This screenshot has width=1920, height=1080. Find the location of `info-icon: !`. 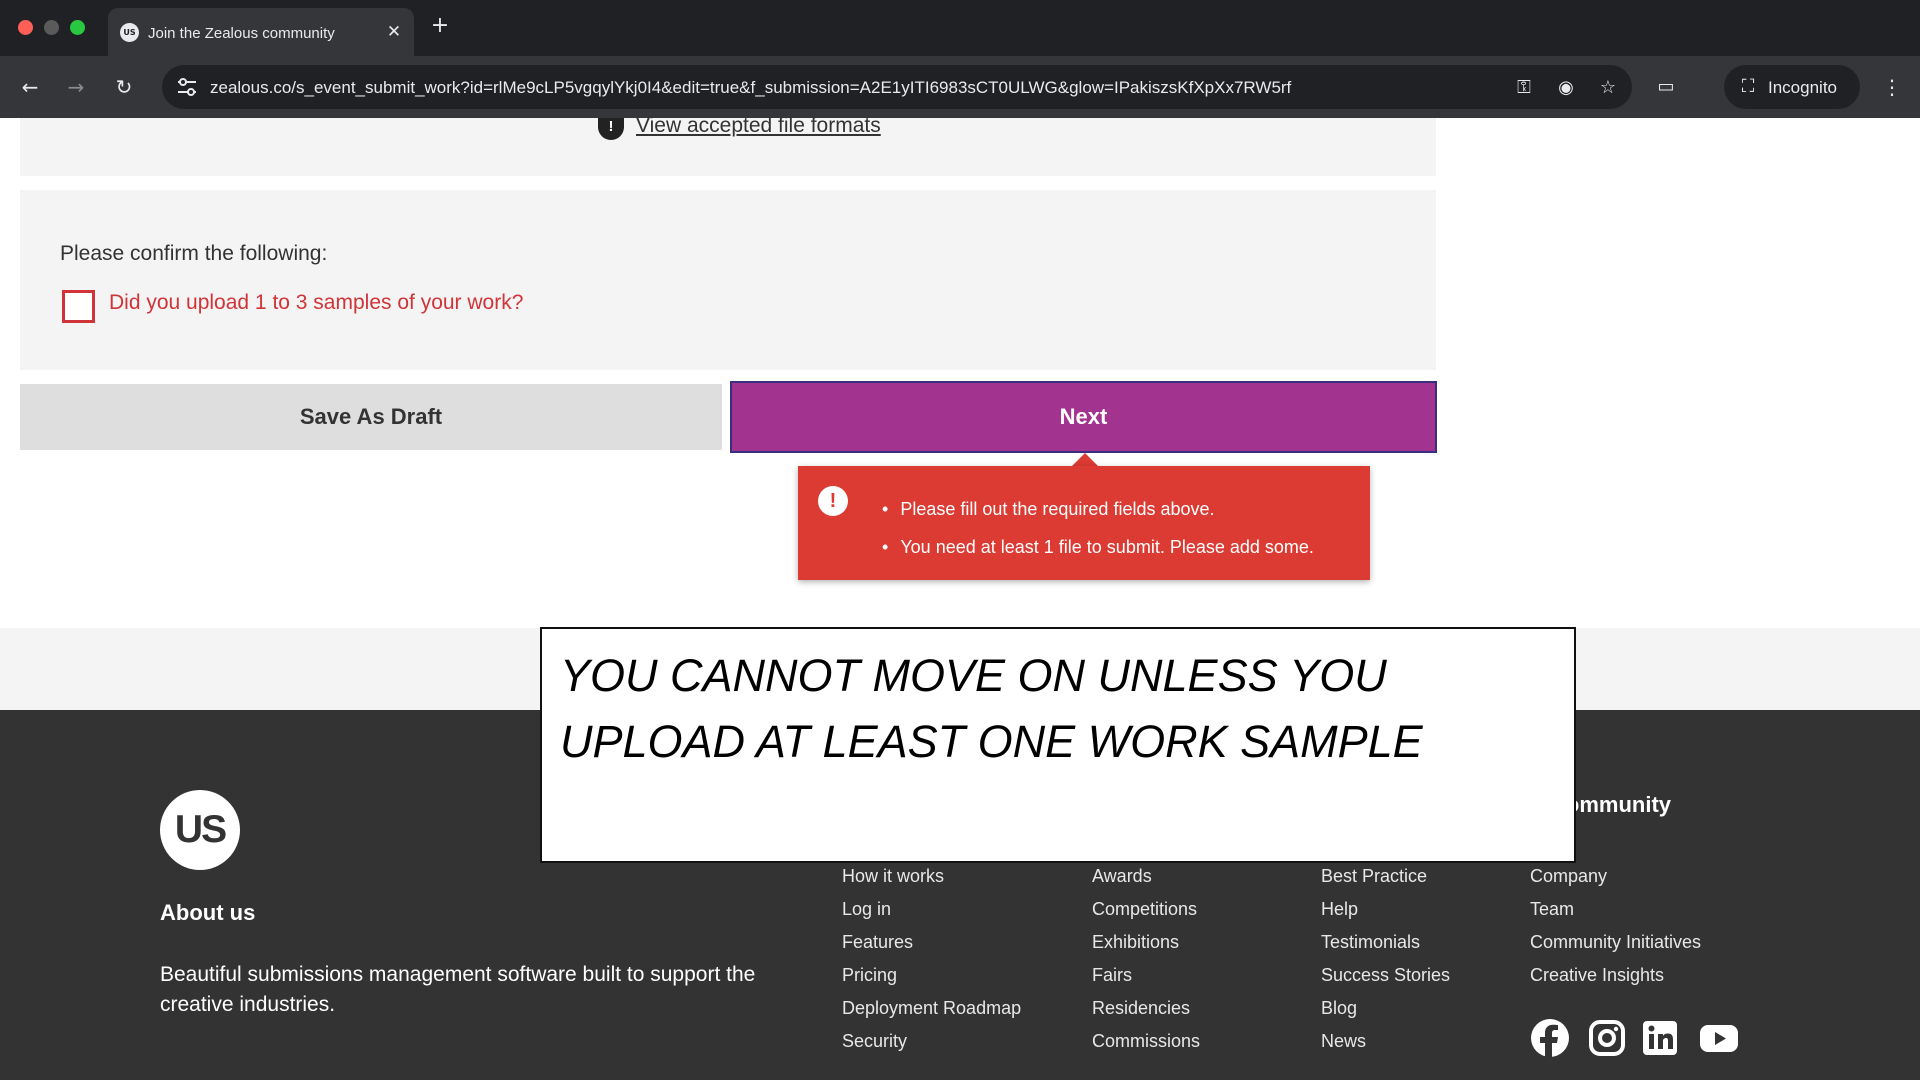

info-icon: ! is located at coordinates (611, 129).